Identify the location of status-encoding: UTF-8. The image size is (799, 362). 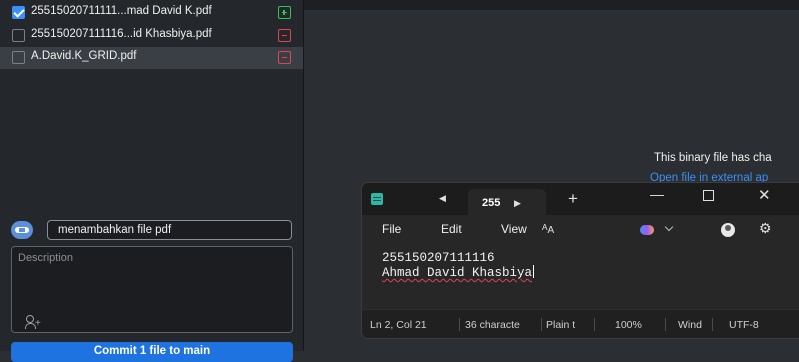
(744, 325).